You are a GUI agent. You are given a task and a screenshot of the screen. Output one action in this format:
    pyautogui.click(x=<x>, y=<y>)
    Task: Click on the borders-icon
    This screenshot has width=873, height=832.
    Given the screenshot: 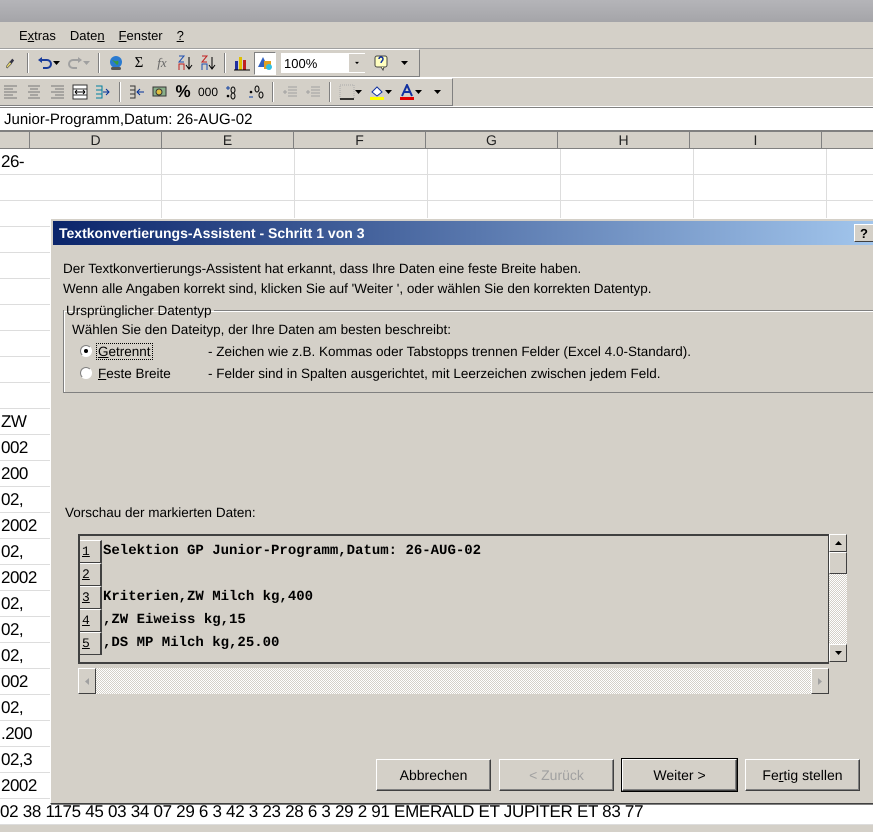 What is the action you would take?
    pyautogui.click(x=347, y=92)
    